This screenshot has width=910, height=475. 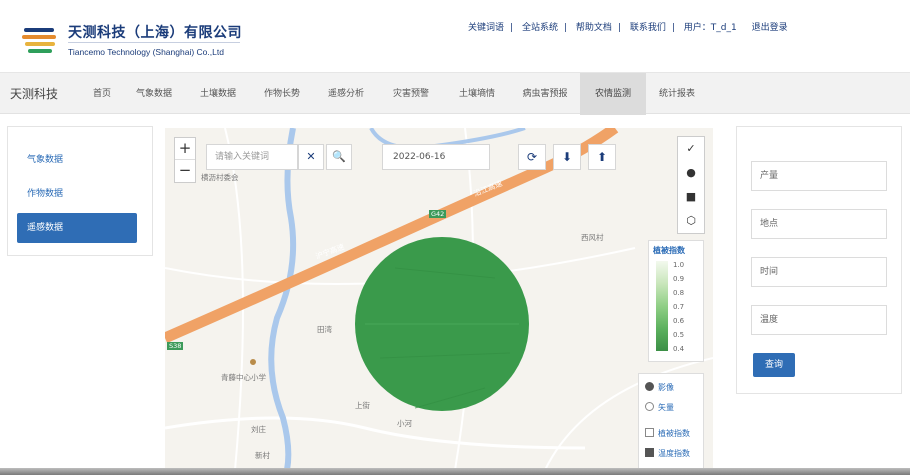 What do you see at coordinates (311, 157) in the screenshot?
I see `clear-icon: ✕` at bounding box center [311, 157].